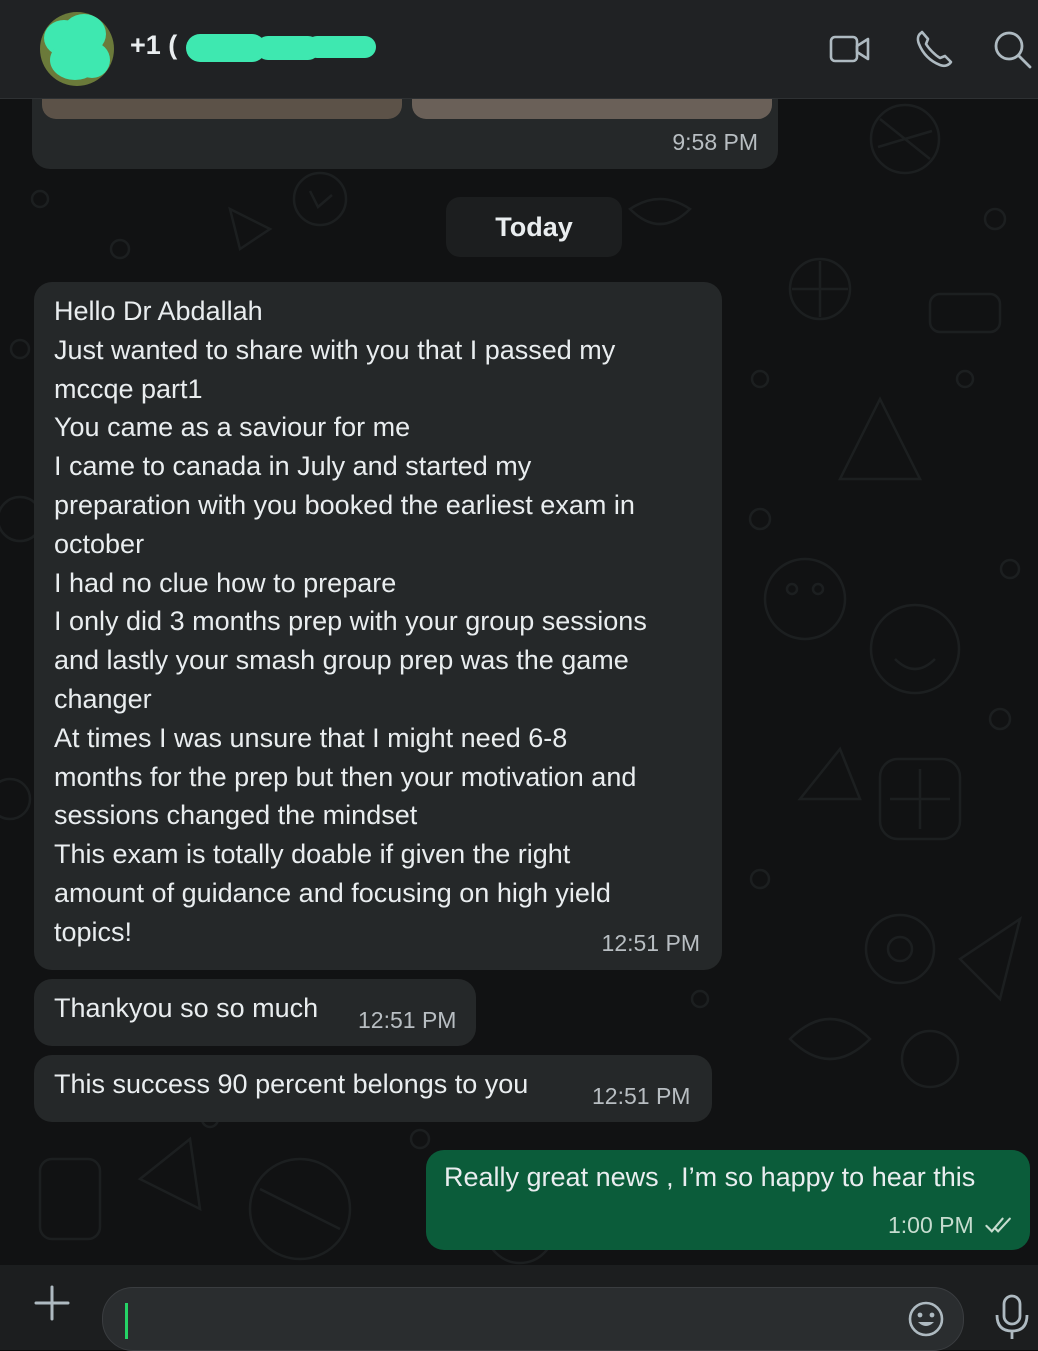 This screenshot has width=1038, height=1351. Describe the element at coordinates (405, 134) in the screenshot. I see `previous-media-message: 9:58 PM` at that location.